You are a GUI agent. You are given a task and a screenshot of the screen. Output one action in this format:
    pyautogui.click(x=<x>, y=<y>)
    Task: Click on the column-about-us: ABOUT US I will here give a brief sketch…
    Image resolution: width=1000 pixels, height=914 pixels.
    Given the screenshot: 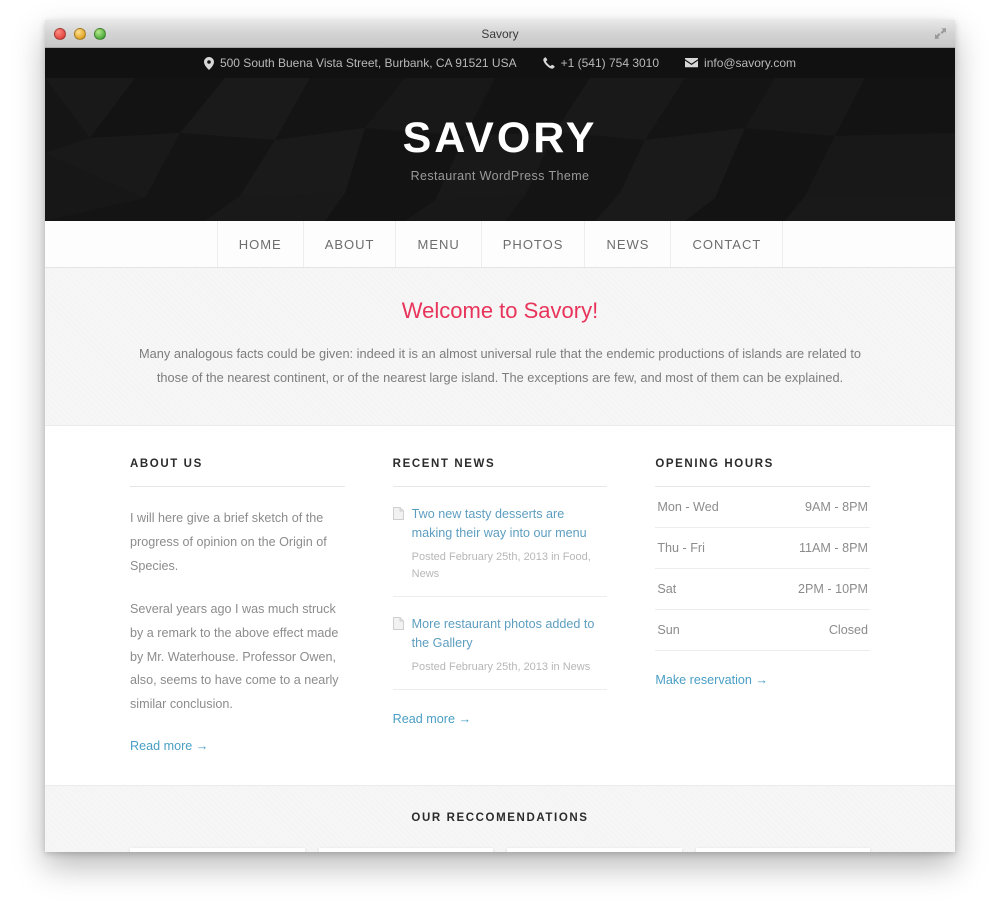 What is the action you would take?
    pyautogui.click(x=237, y=606)
    